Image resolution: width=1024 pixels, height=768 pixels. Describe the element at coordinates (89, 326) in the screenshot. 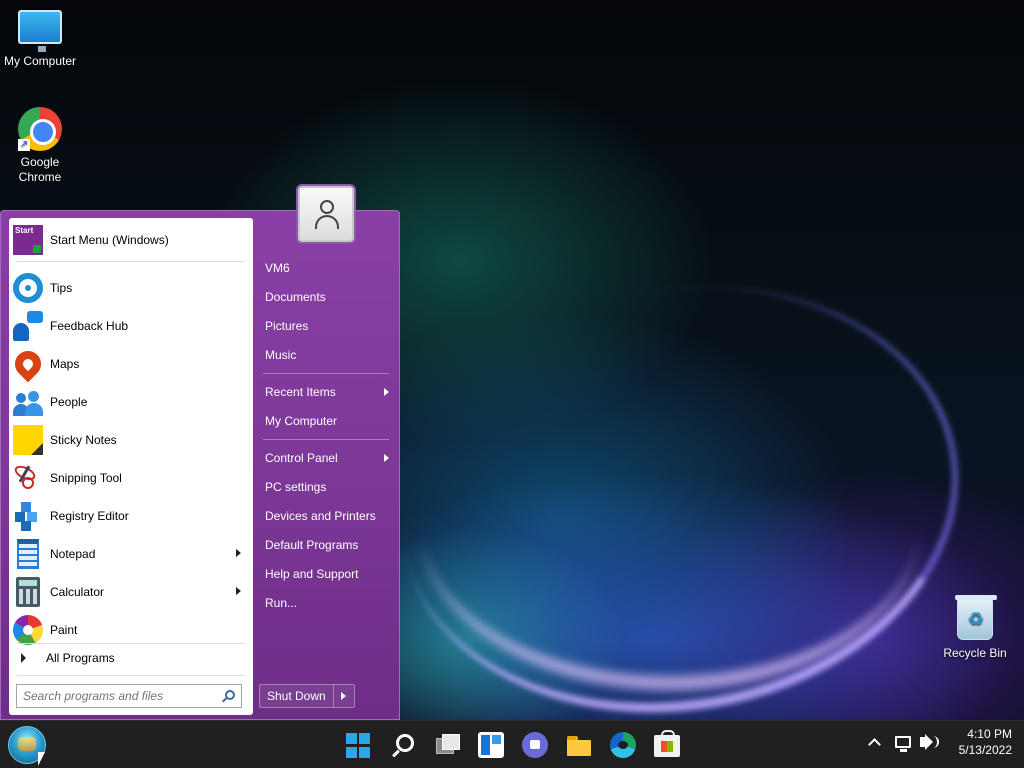

I see `program-label: Feedback Hub` at that location.